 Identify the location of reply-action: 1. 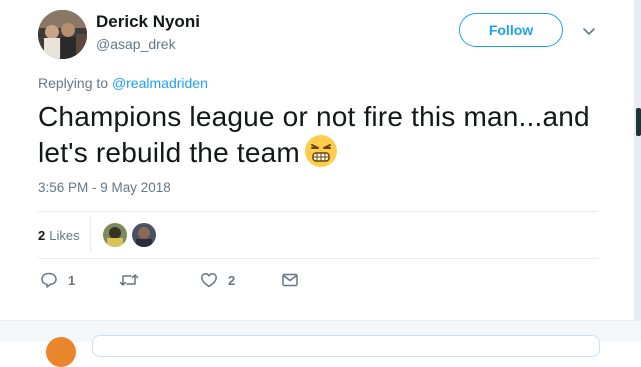
(57, 280).